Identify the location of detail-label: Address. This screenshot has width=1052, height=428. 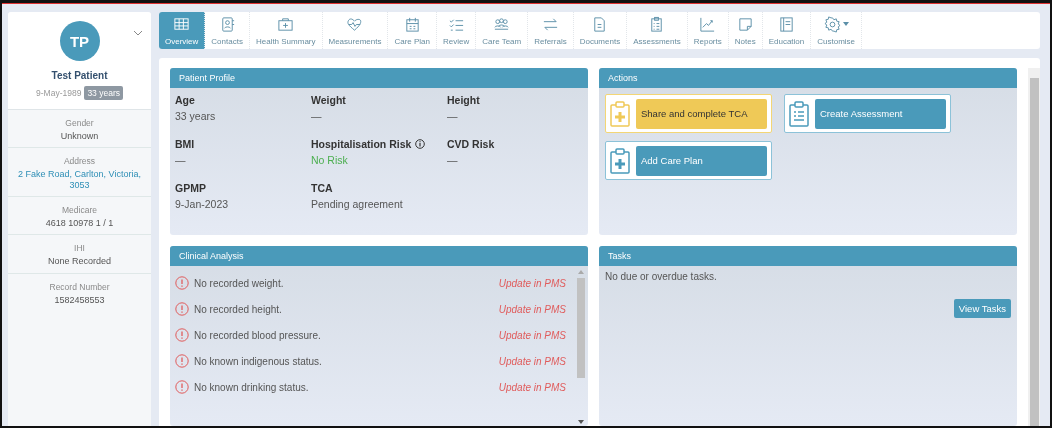
(79, 161).